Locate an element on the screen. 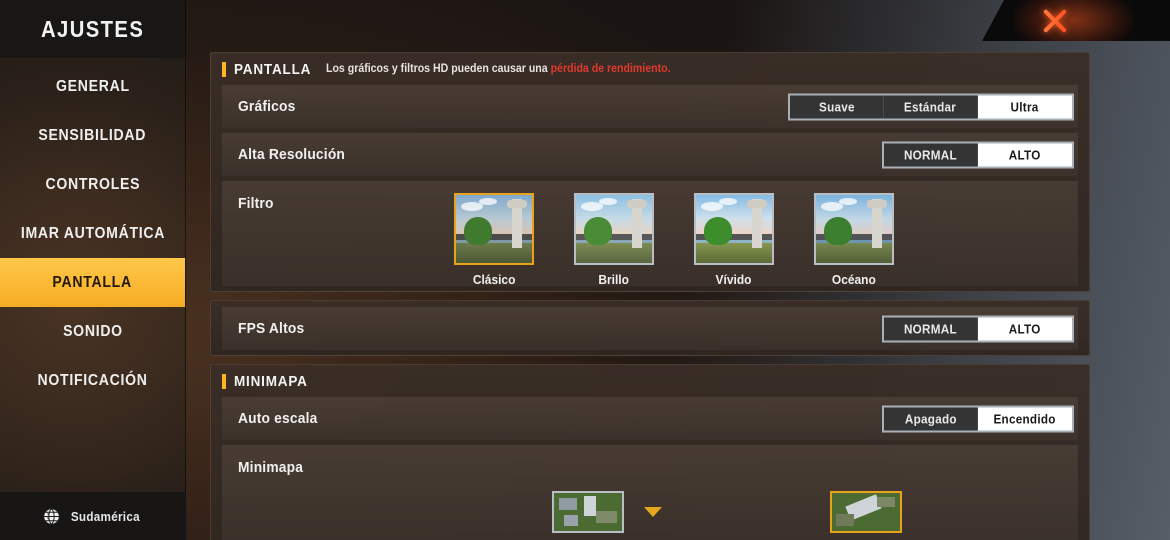 The width and height of the screenshot is (1170, 540). option-label: Encendido is located at coordinates (1025, 418).